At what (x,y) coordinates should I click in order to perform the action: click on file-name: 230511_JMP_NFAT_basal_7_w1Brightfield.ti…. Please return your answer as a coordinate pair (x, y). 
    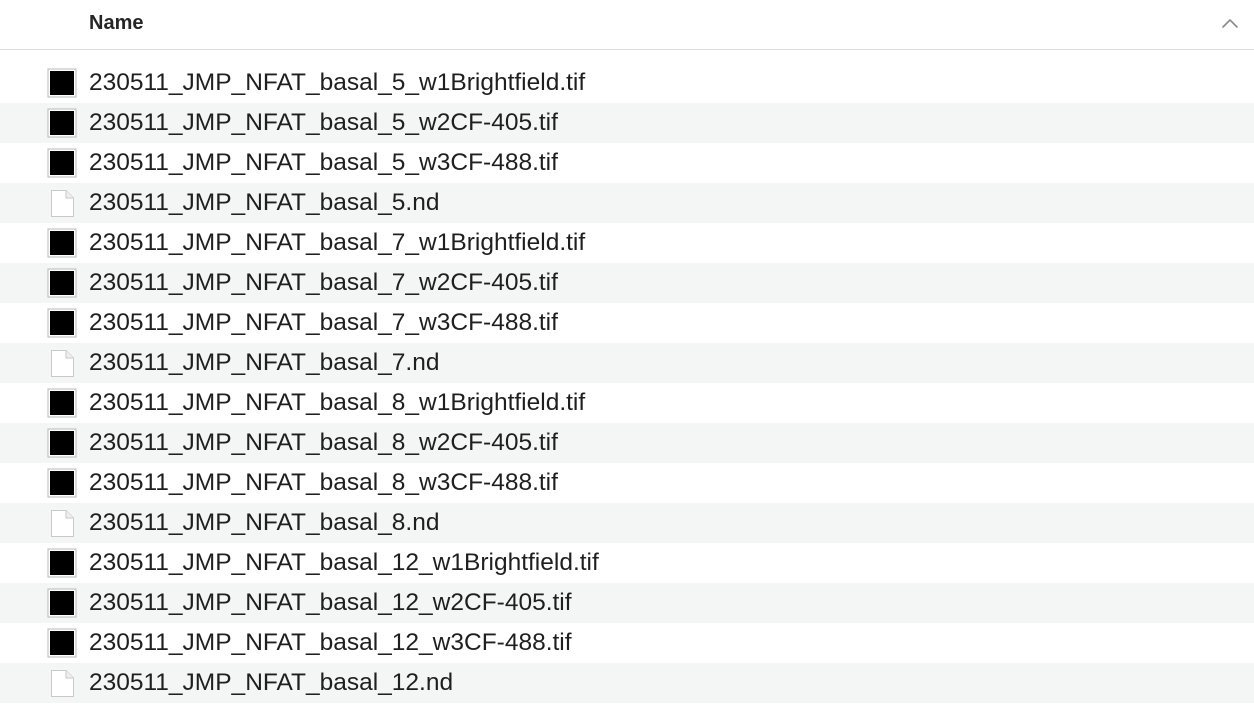
    Looking at the image, I should click on (337, 243).